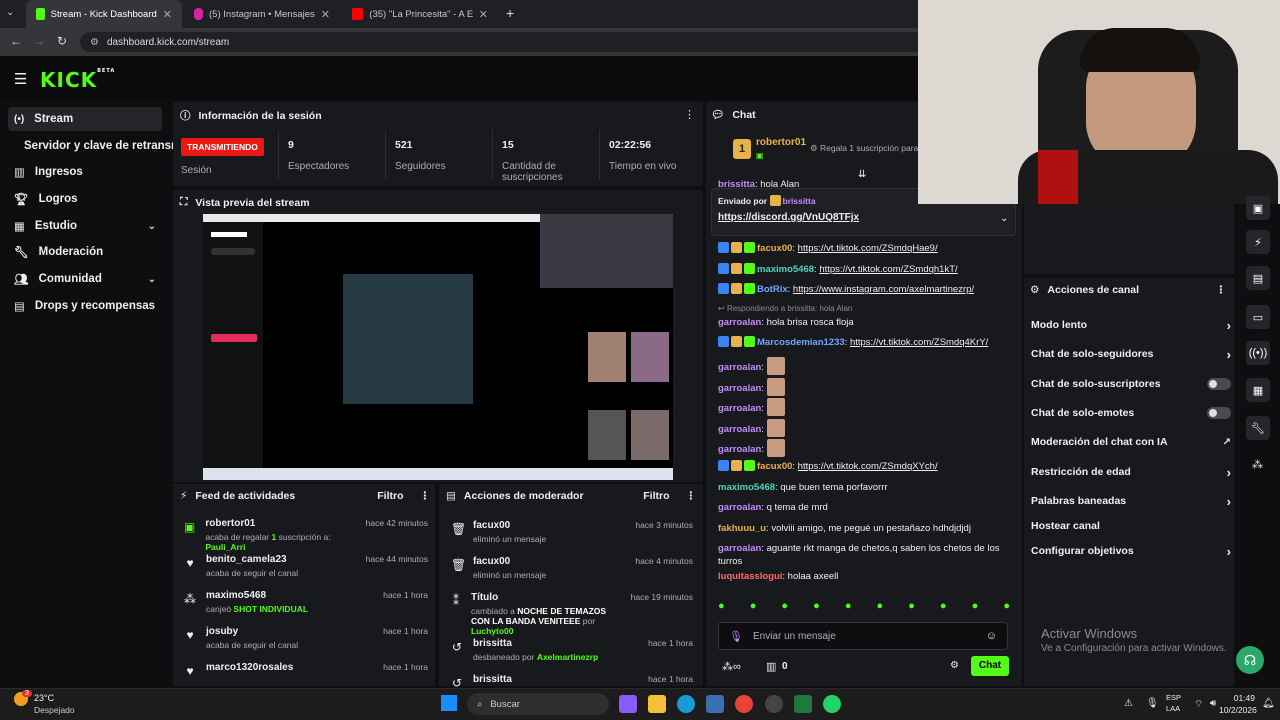  Describe the element at coordinates (990, 666) in the screenshot. I see `send-chat-button: Chat` at that location.